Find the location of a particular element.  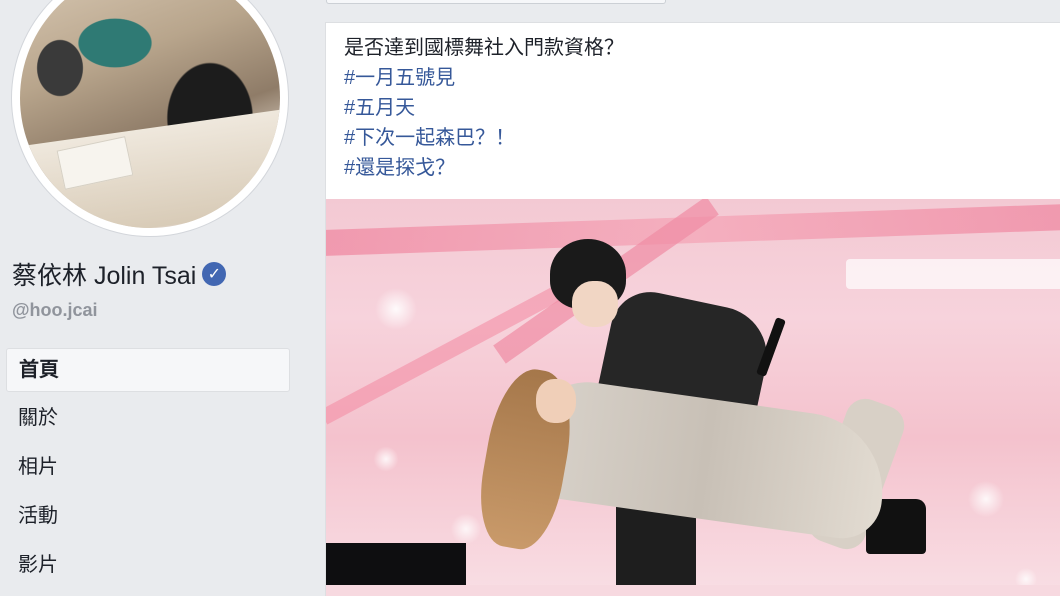

stage-floor is located at coordinates (693, 590).